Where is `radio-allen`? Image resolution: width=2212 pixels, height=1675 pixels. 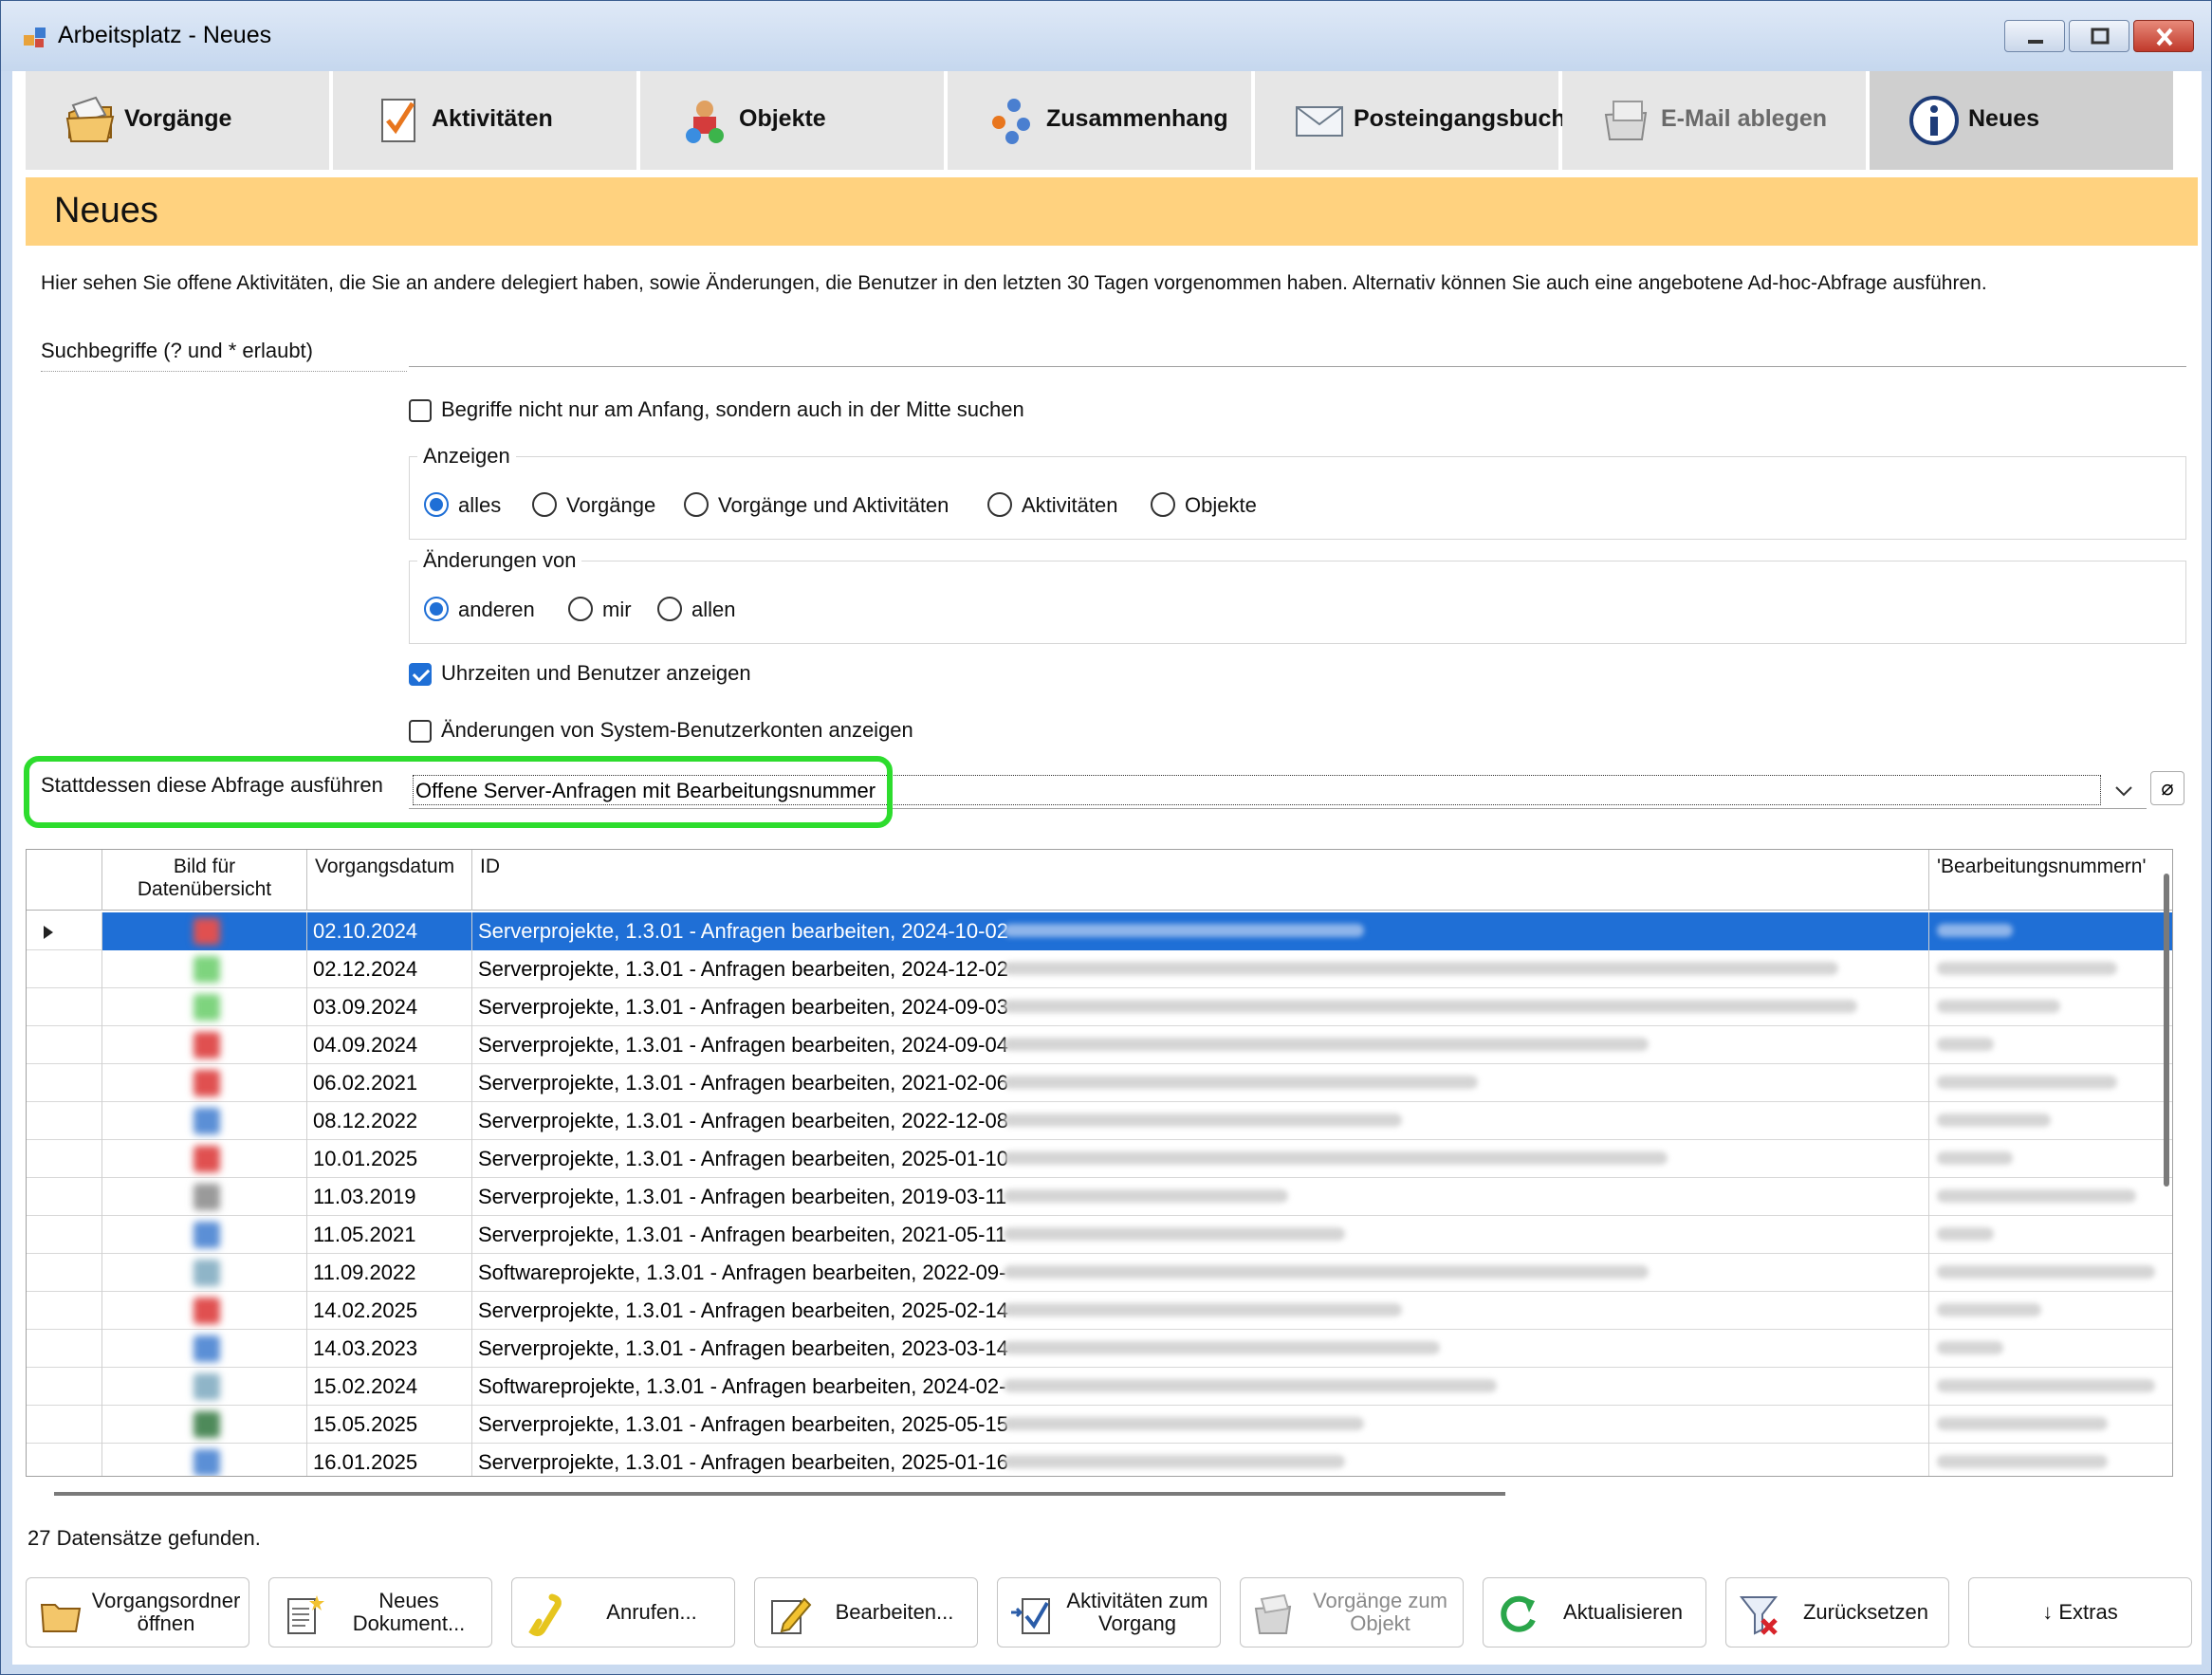
radio-allen is located at coordinates (669, 609).